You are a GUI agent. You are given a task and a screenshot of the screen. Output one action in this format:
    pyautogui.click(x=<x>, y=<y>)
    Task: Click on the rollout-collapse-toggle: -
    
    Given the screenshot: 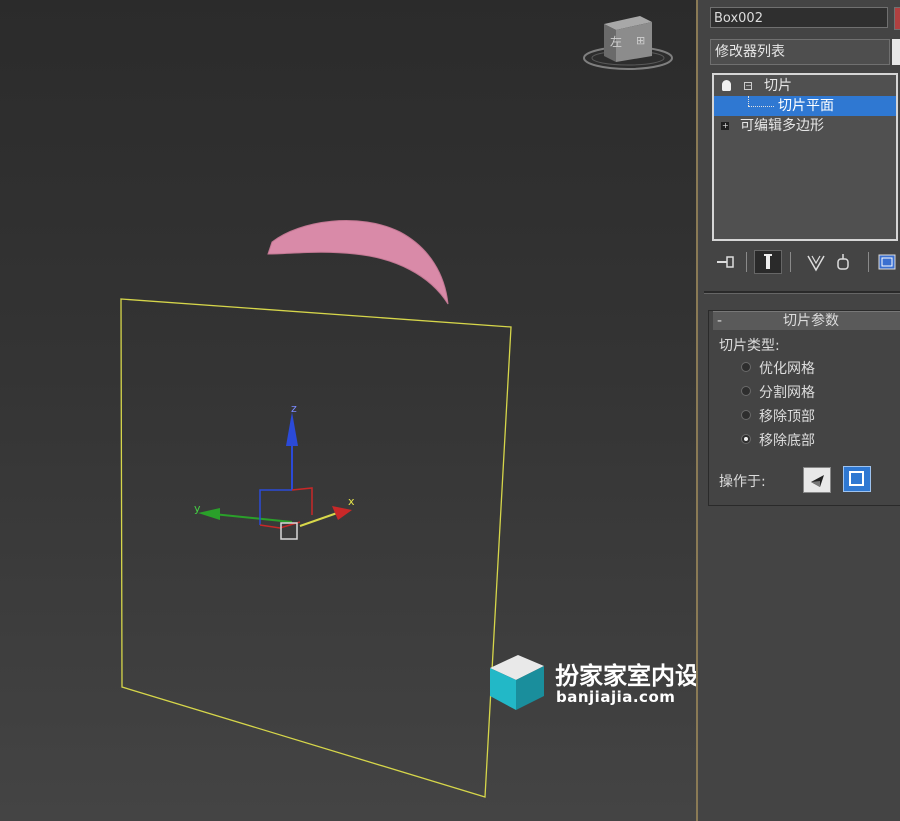 What is the action you would take?
    pyautogui.click(x=719, y=321)
    